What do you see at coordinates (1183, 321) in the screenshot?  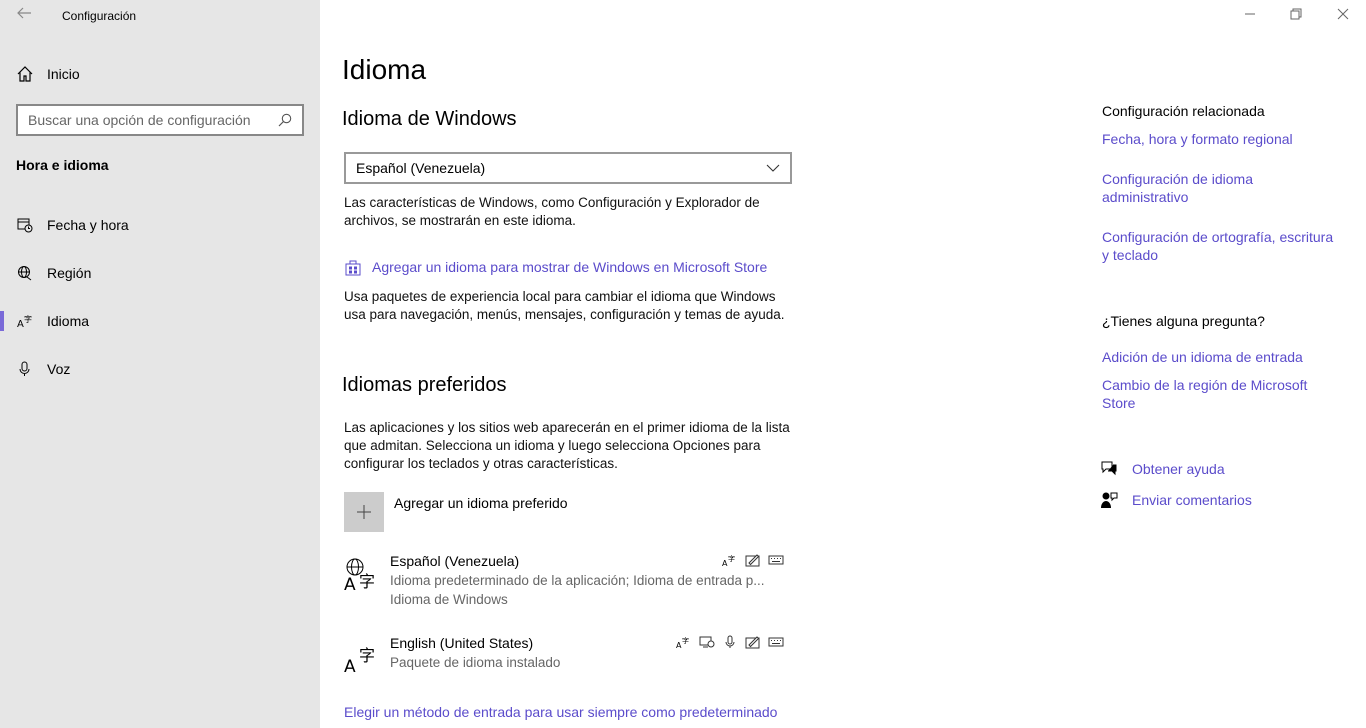 I see `question-title: ¿Tienes alguna pregunta?` at bounding box center [1183, 321].